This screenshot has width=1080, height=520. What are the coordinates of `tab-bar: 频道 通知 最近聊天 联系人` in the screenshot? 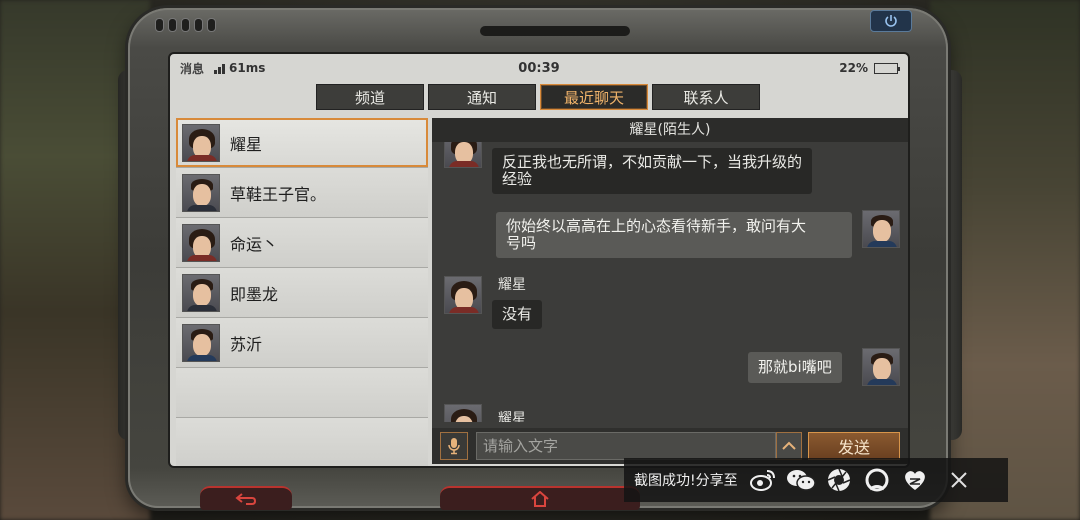 It's located at (538, 97).